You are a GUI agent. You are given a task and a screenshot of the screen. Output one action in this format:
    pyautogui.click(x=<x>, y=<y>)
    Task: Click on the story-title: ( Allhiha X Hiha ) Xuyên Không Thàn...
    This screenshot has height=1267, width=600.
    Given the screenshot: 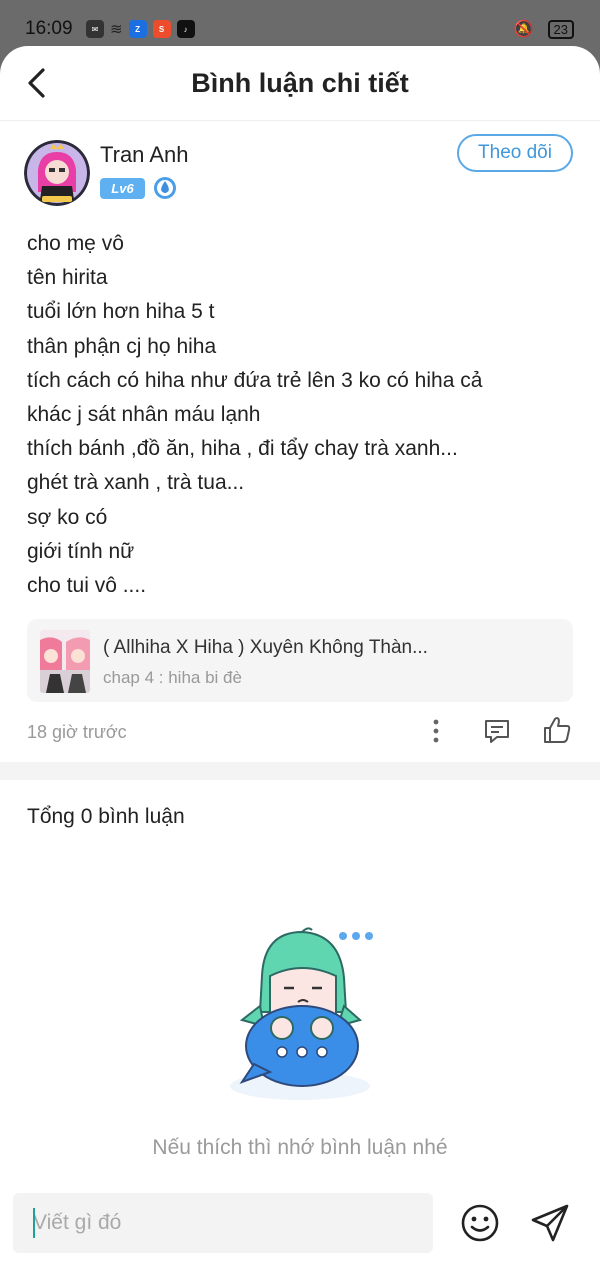 What is the action you would take?
    pyautogui.click(x=265, y=647)
    